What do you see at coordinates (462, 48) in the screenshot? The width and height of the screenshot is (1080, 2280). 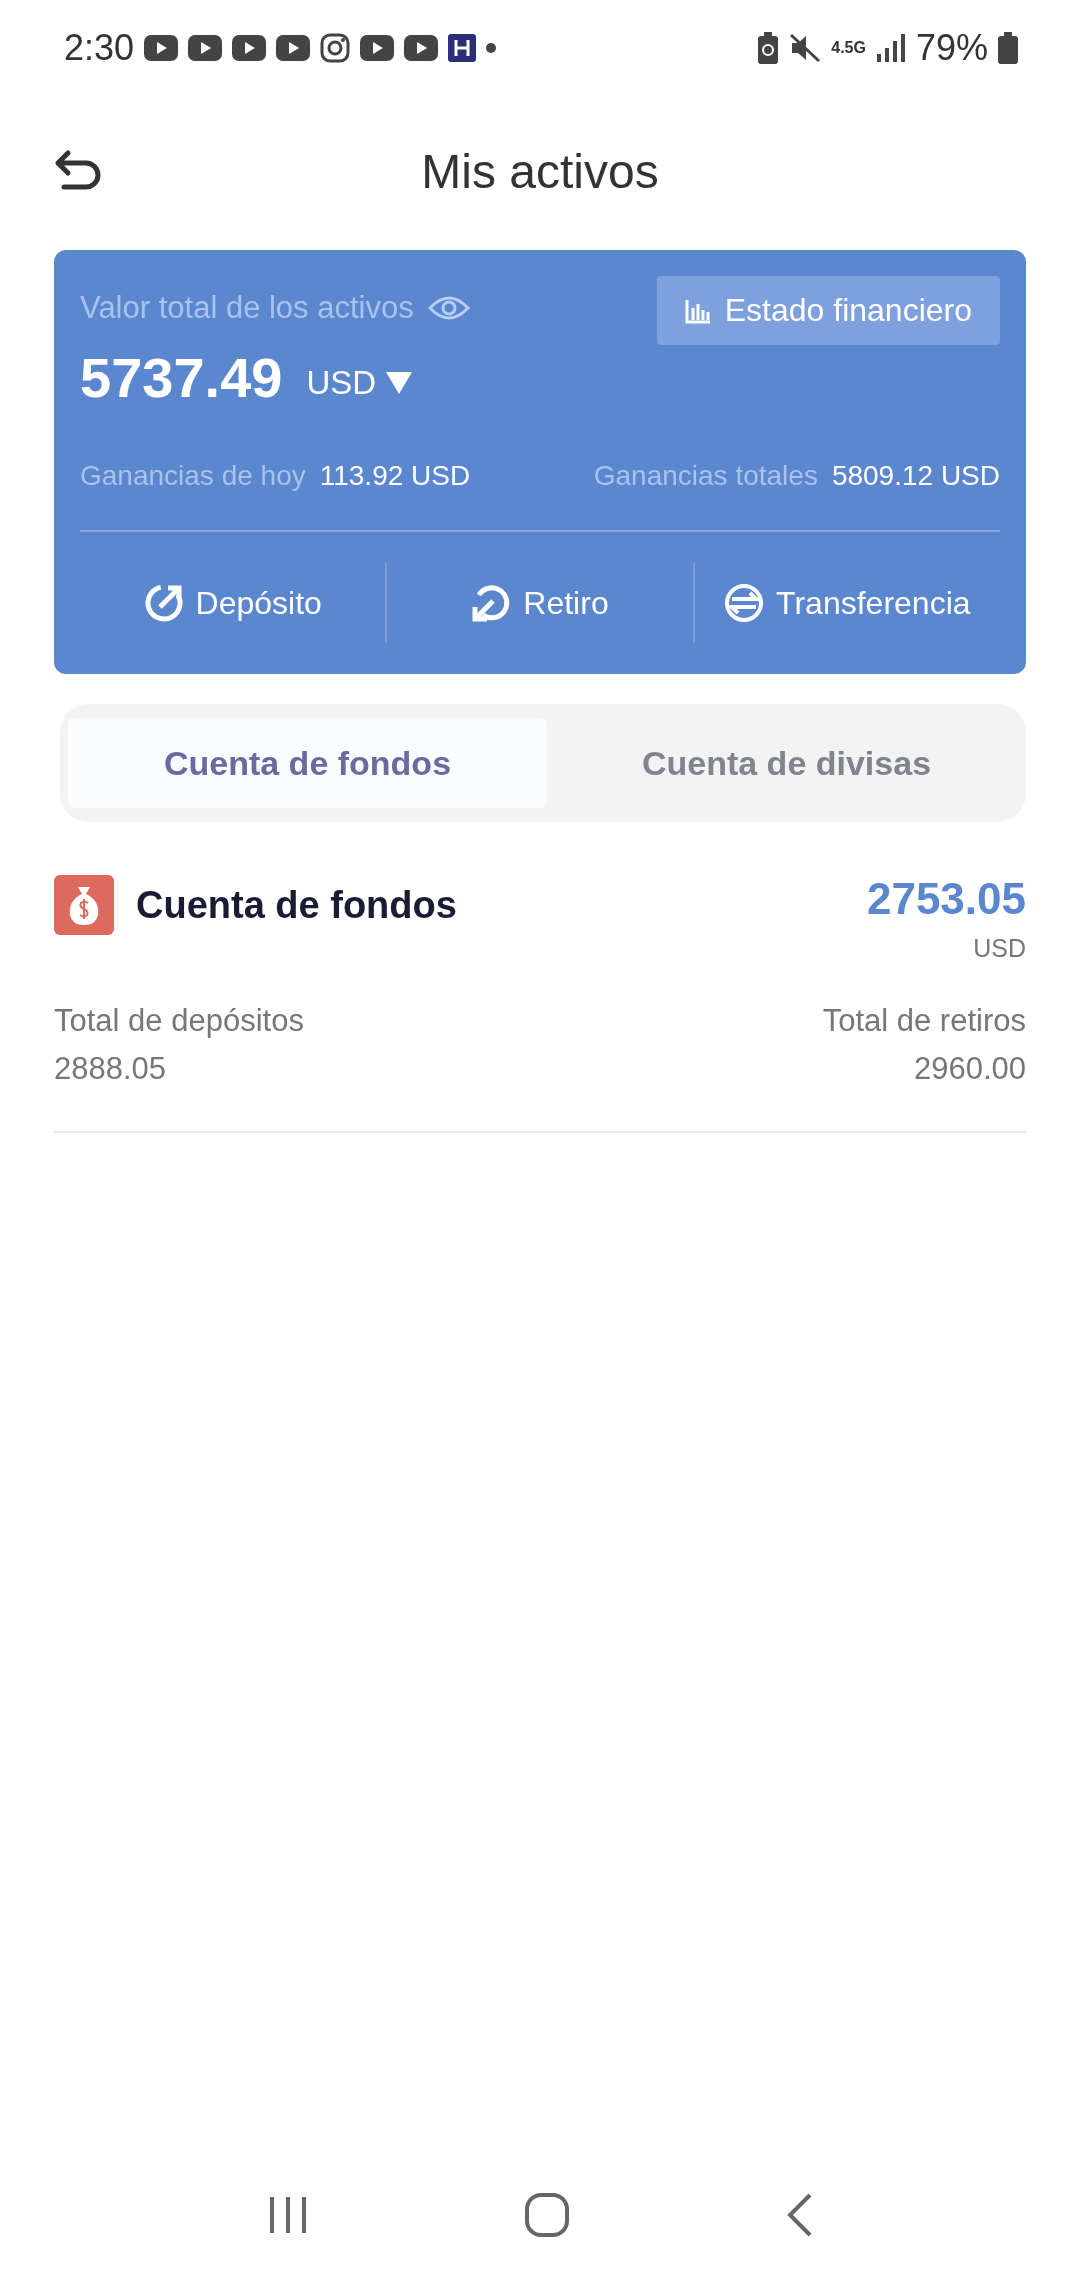 I see `app-icon` at bounding box center [462, 48].